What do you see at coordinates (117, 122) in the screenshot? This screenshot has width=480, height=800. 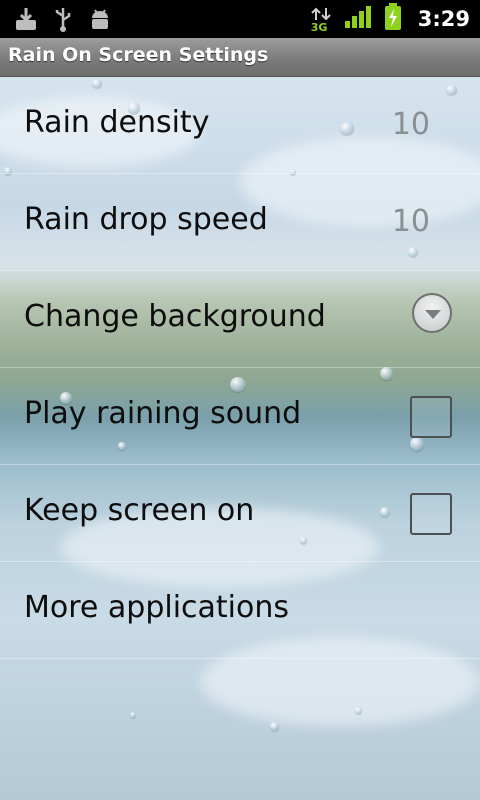 I see `setting-label: Rain density` at bounding box center [117, 122].